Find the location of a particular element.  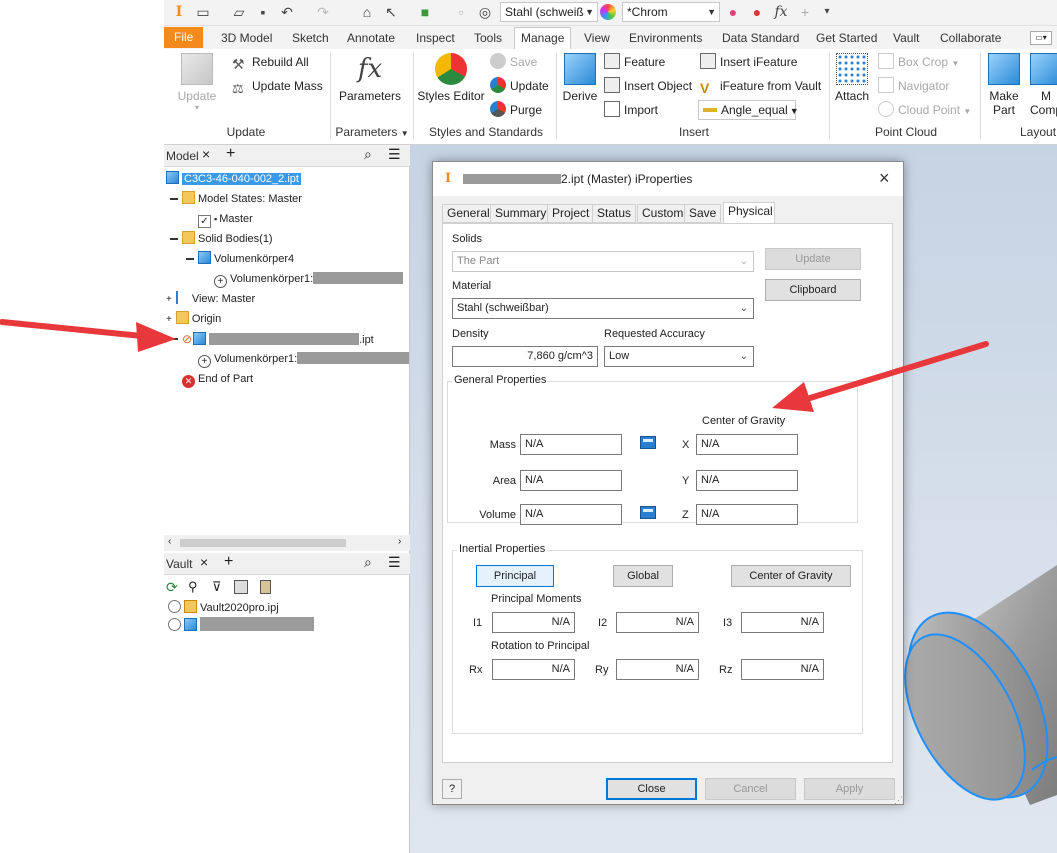

adjust-icon: ● is located at coordinates (733, 12).